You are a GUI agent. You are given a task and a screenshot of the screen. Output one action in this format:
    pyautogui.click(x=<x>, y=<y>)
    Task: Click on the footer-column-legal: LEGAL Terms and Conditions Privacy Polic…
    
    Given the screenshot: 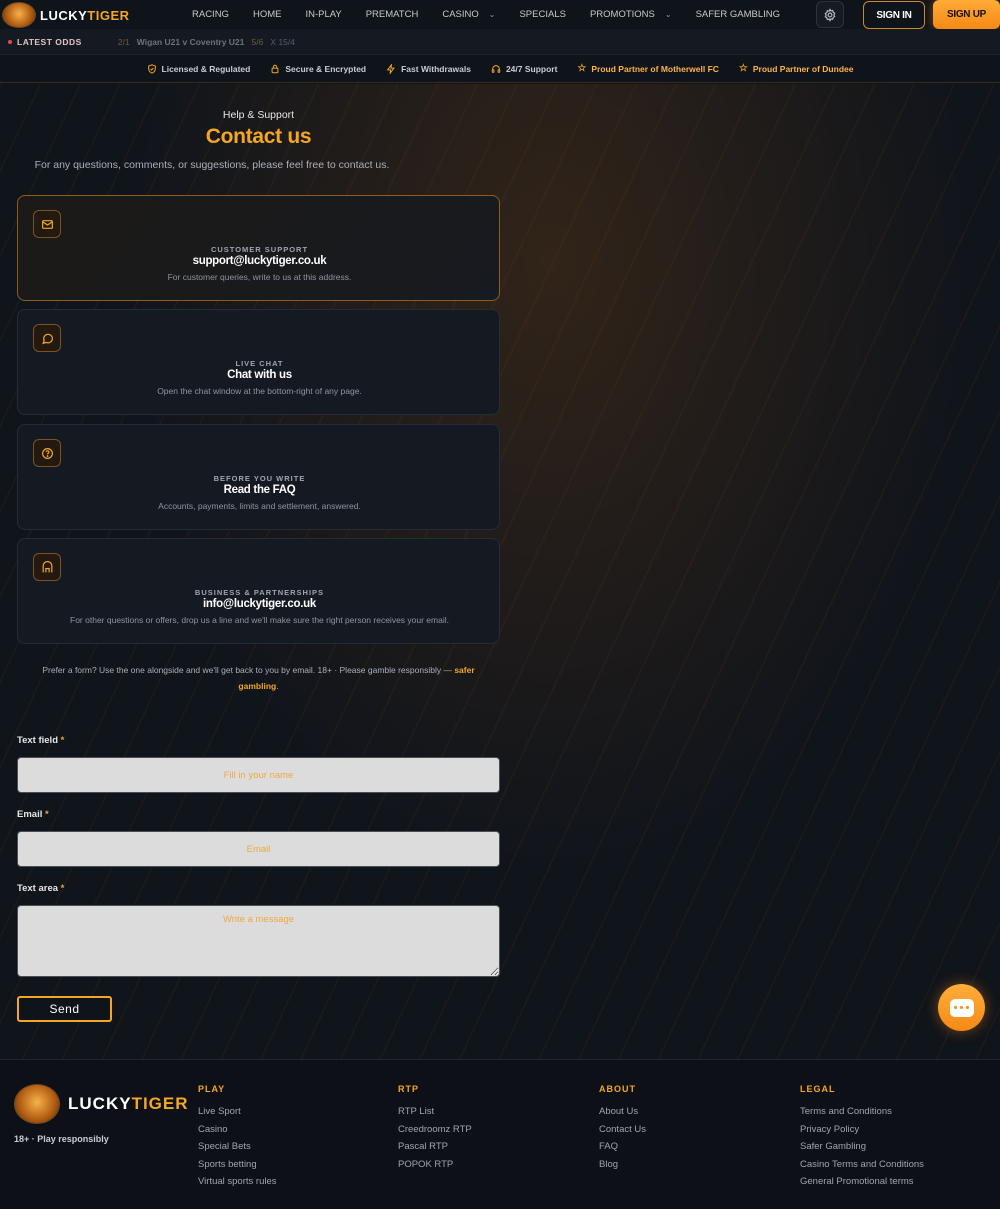 What is the action you would take?
    pyautogui.click(x=862, y=1137)
    